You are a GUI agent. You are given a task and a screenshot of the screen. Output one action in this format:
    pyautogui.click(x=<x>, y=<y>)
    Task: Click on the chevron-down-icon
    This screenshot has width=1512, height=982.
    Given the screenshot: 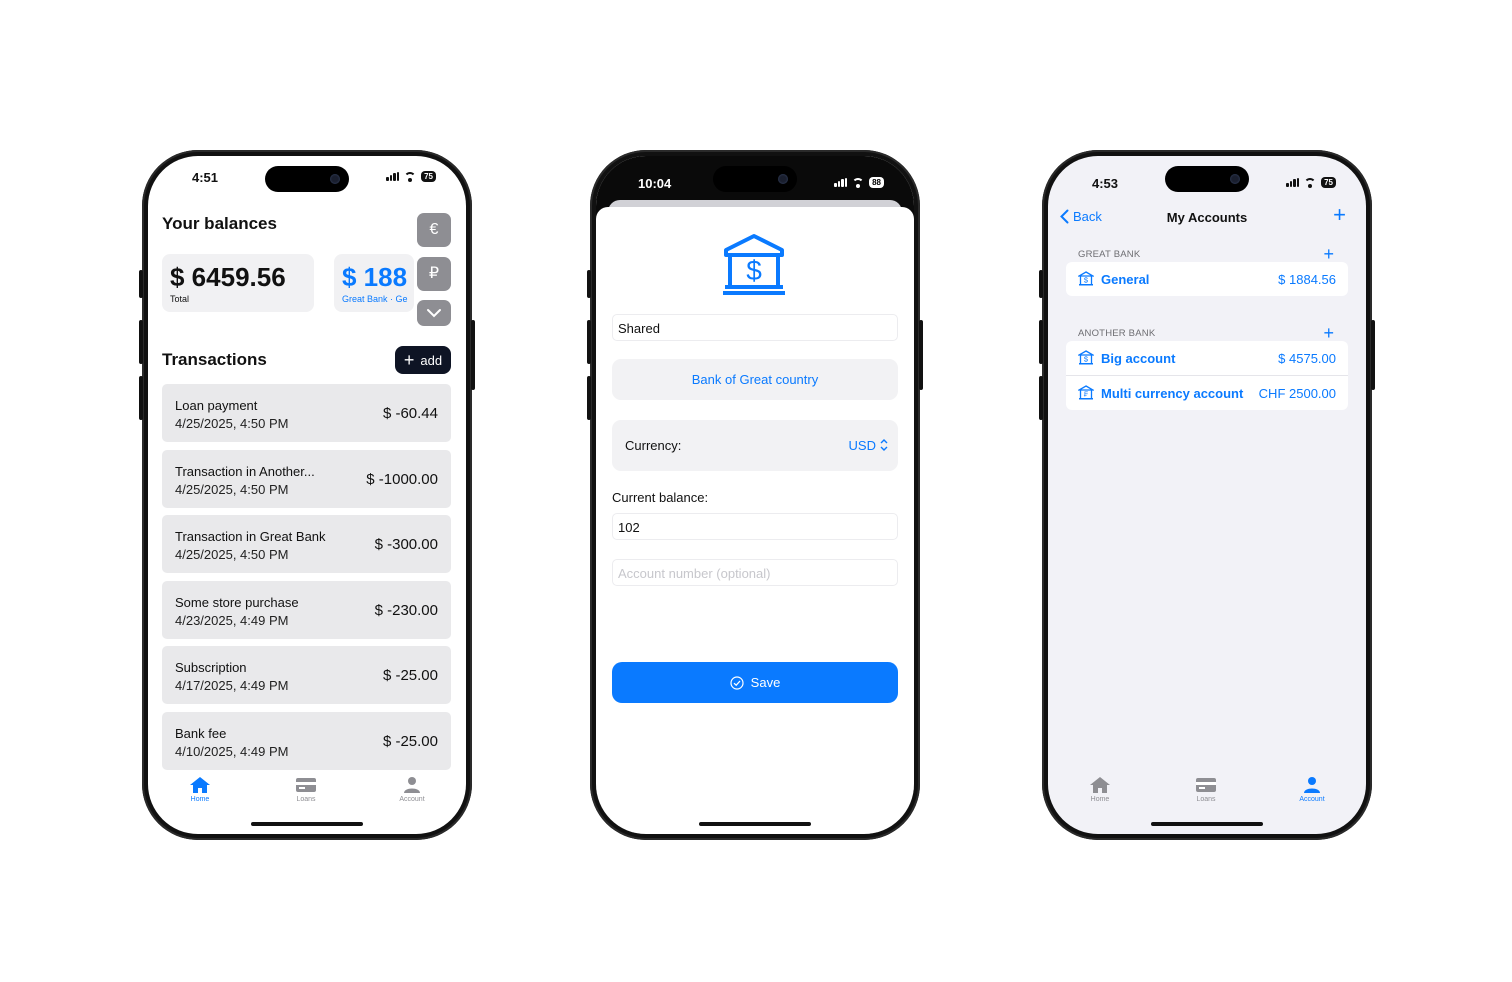 What is the action you would take?
    pyautogui.click(x=434, y=313)
    